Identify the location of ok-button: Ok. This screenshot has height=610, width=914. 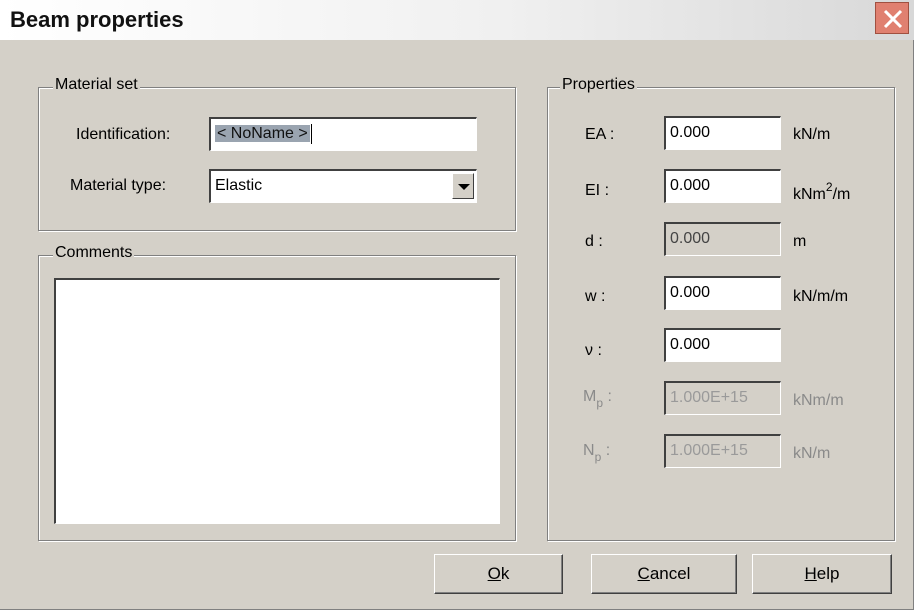
(498, 574).